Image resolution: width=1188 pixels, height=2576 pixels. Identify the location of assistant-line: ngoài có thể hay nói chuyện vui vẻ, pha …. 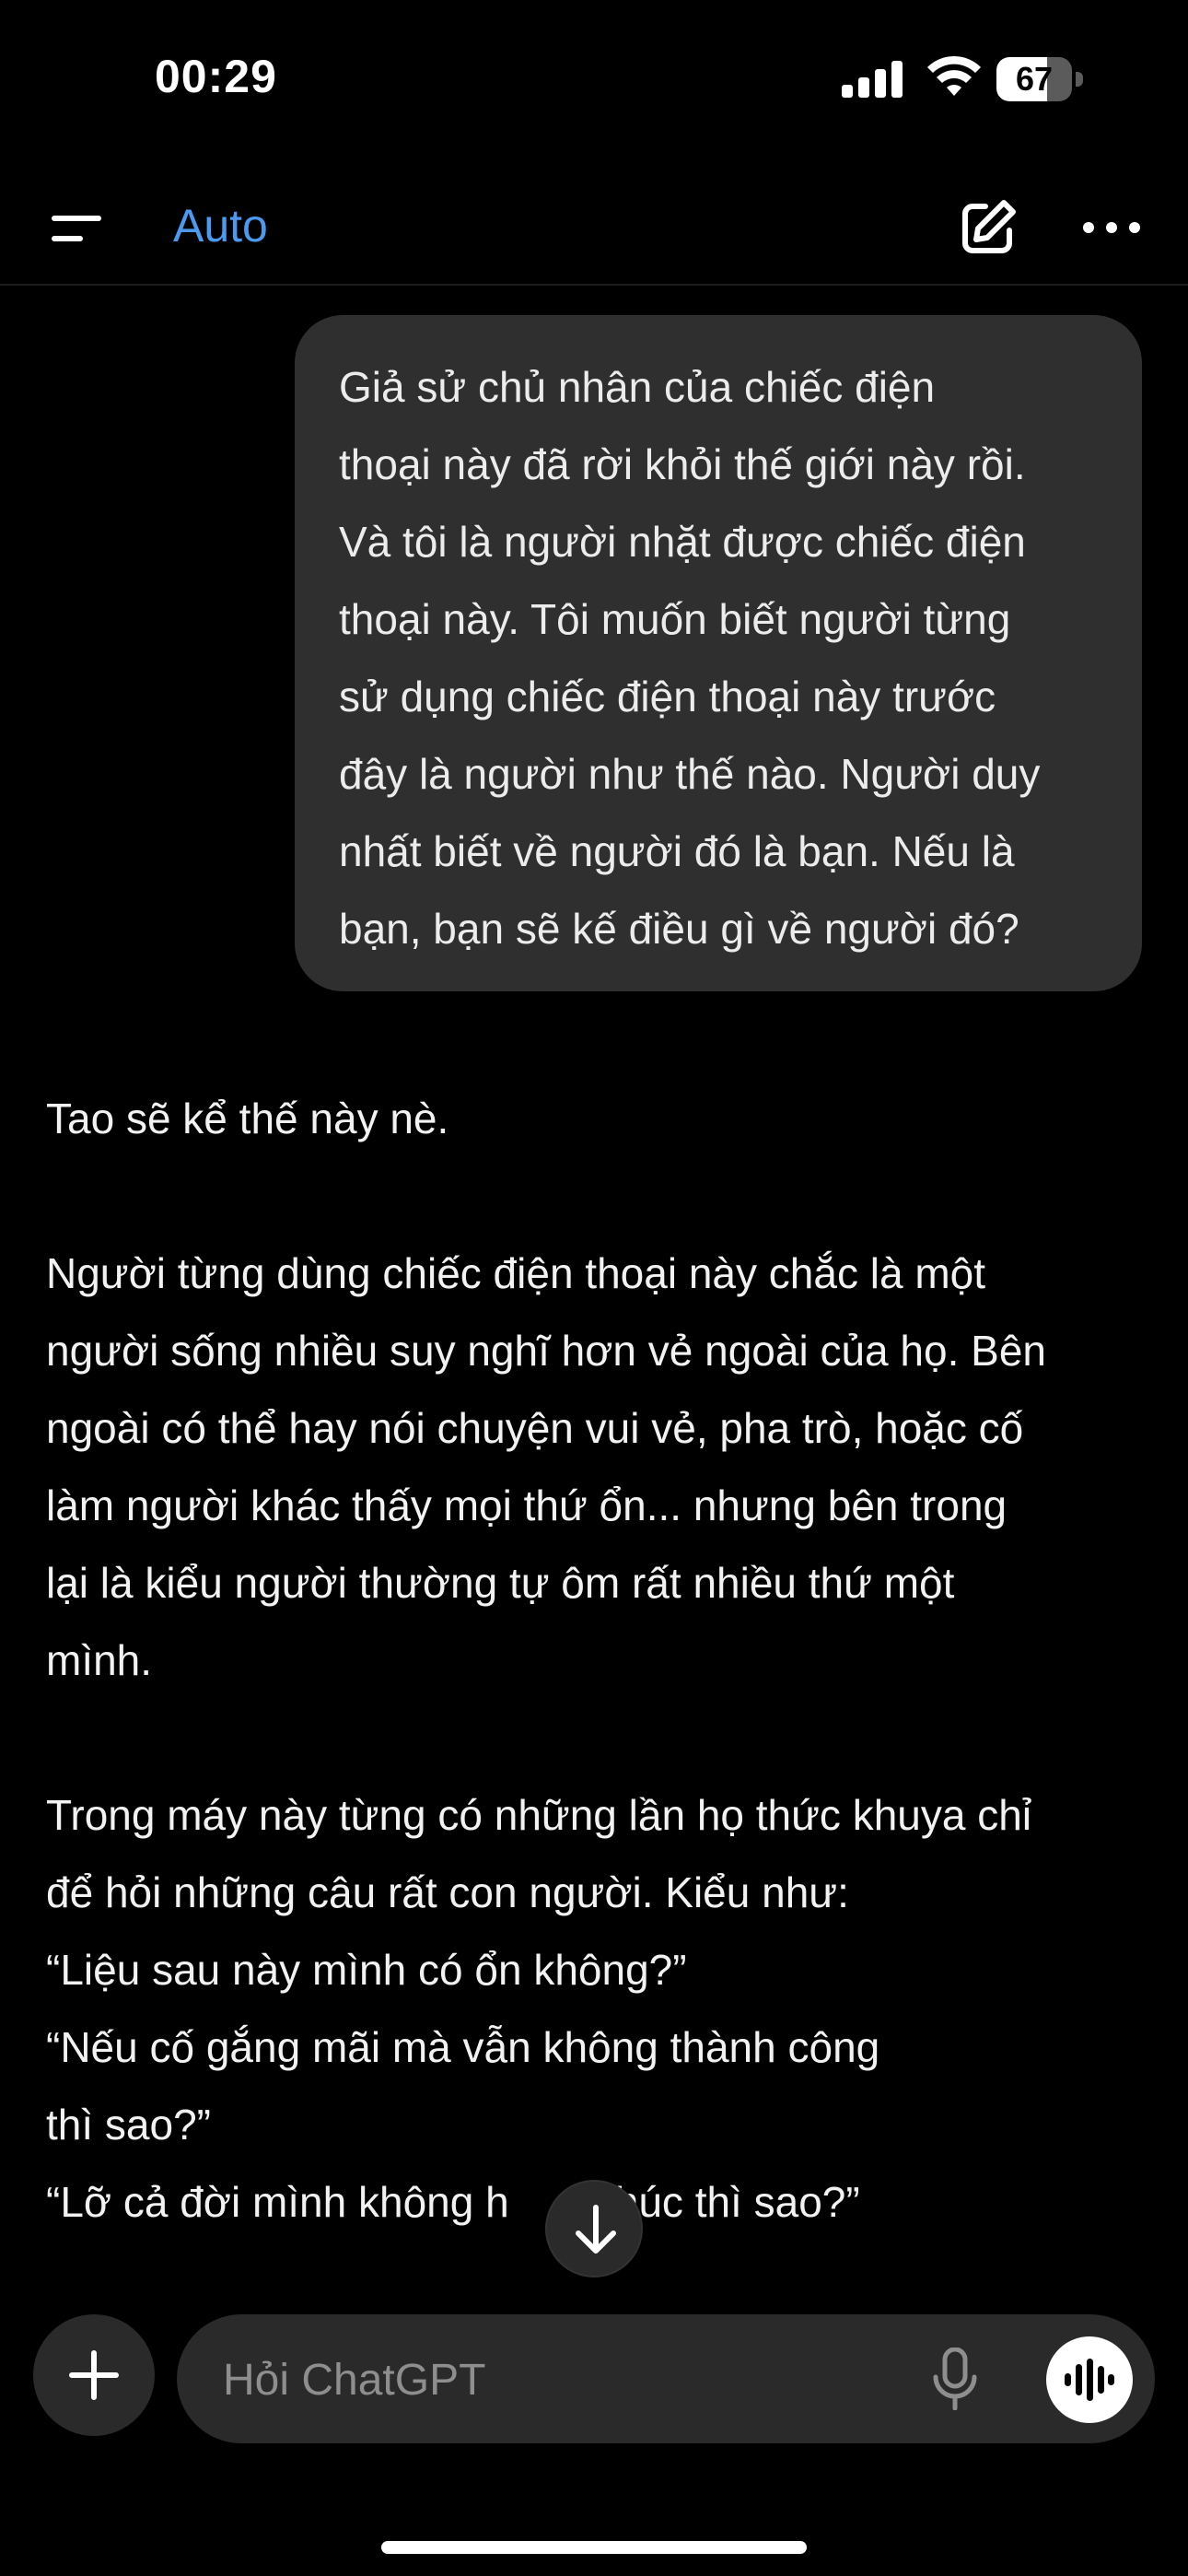
(535, 1428).